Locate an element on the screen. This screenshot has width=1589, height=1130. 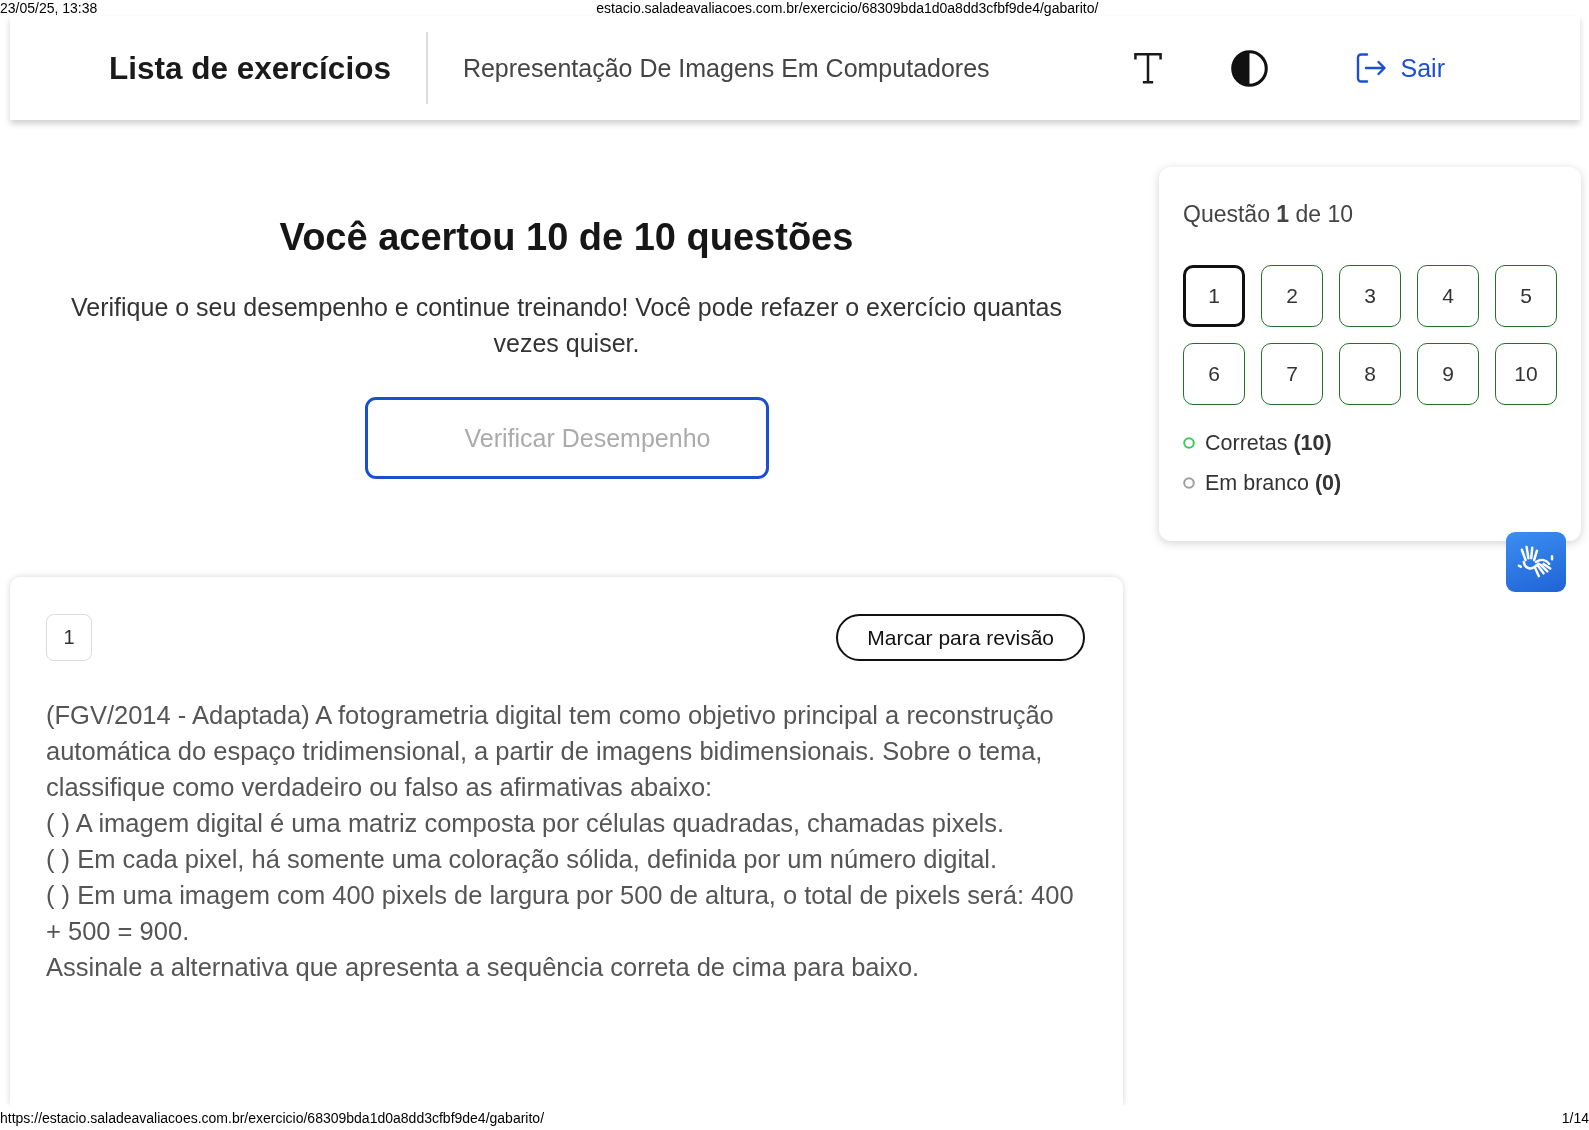
statement-item: ( ) A imagem digital é uma matriz composta por células quadradas, chamadas pixels. is located at coordinates (526, 823).